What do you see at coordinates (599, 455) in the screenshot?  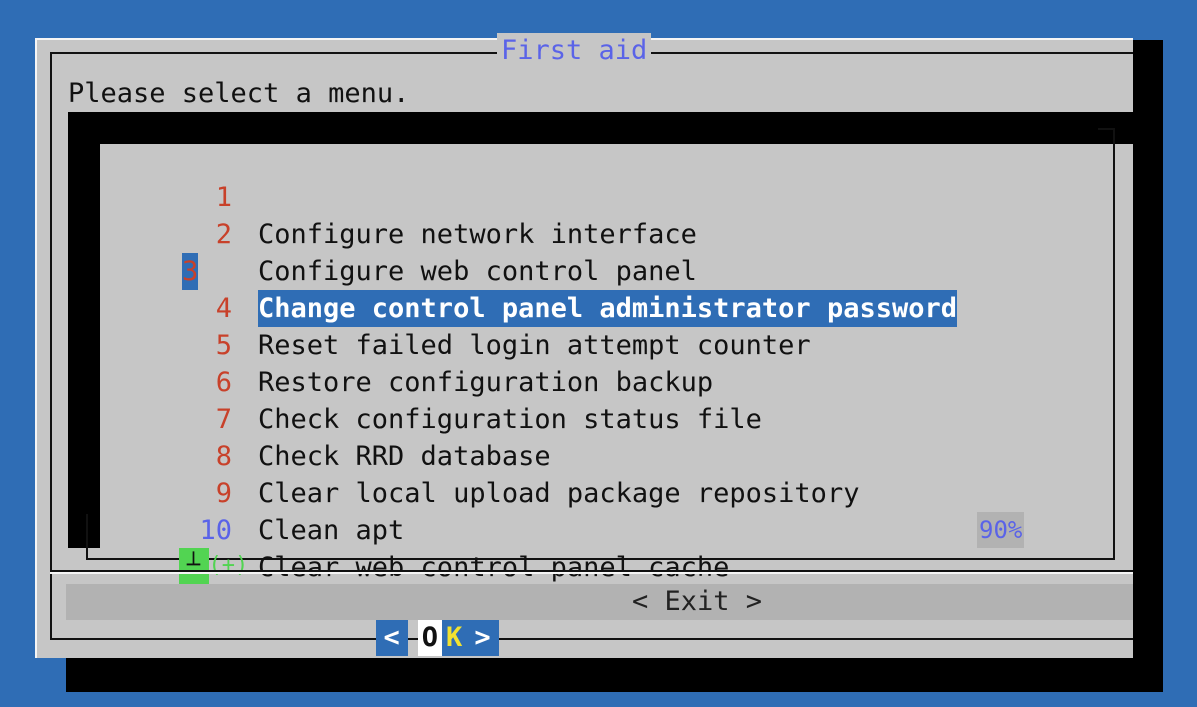 I see `menu-item-8: 8 Clear local upload package repository` at bounding box center [599, 455].